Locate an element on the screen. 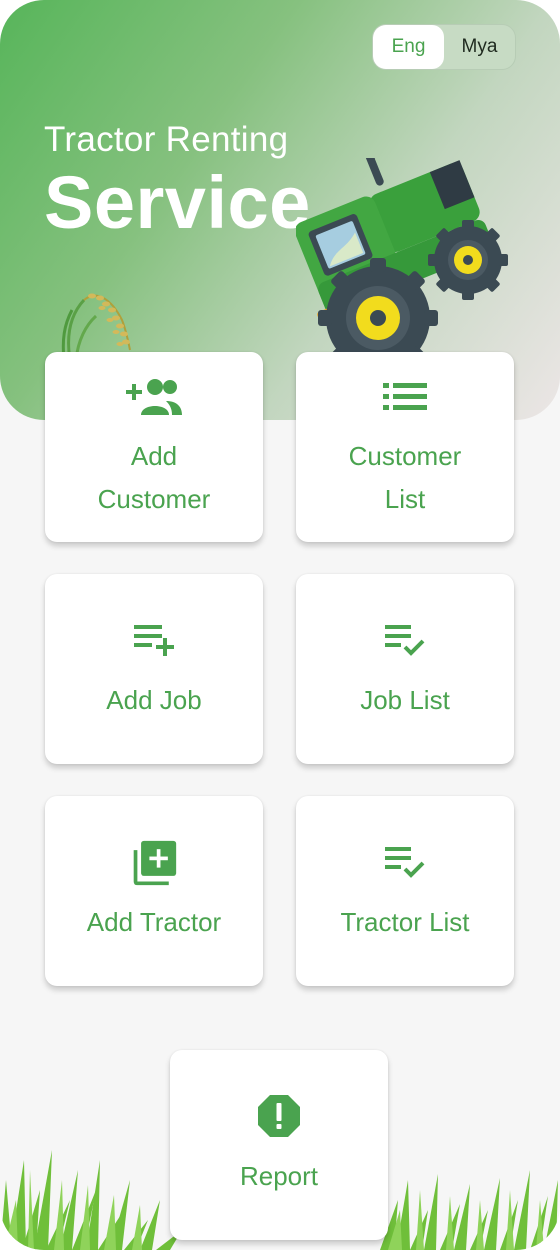 The height and width of the screenshot is (1250, 560). report-label: Report is located at coordinates (279, 1175).